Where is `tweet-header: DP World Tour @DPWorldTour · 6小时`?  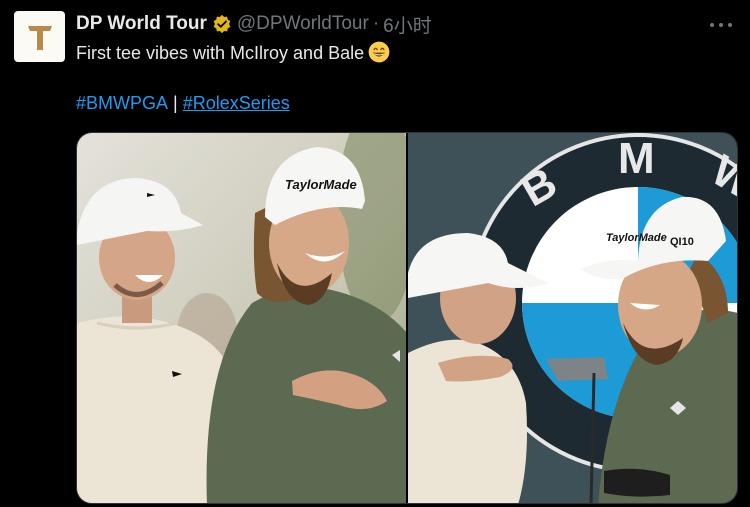 tweet-header: DP World Tour @DPWorldTour · 6小时 is located at coordinates (254, 24).